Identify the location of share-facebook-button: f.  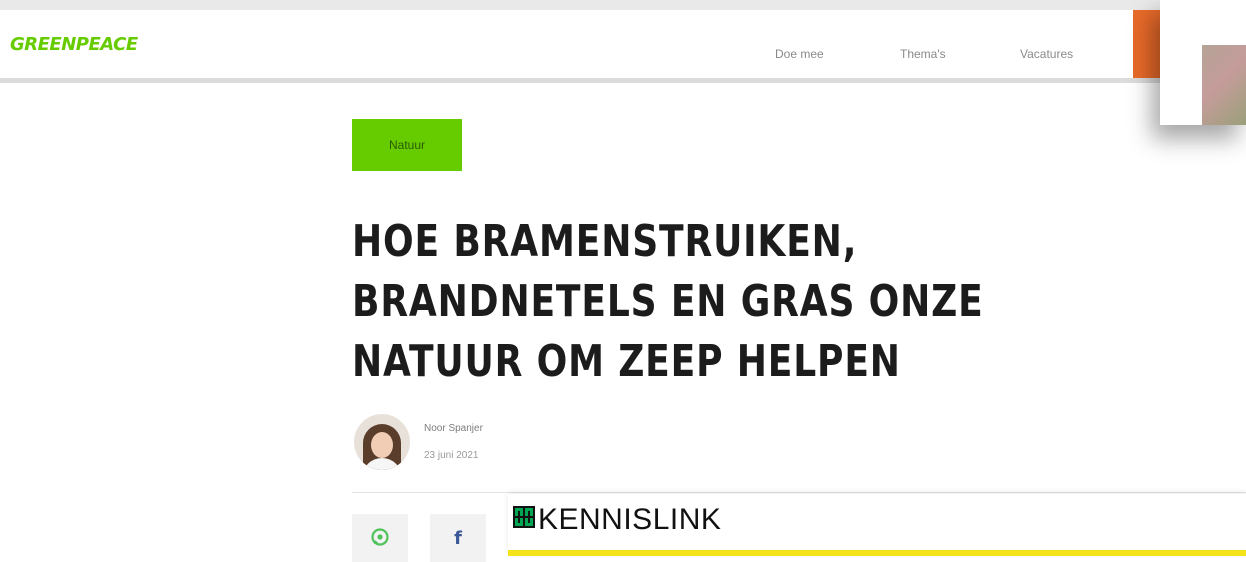
(458, 538).